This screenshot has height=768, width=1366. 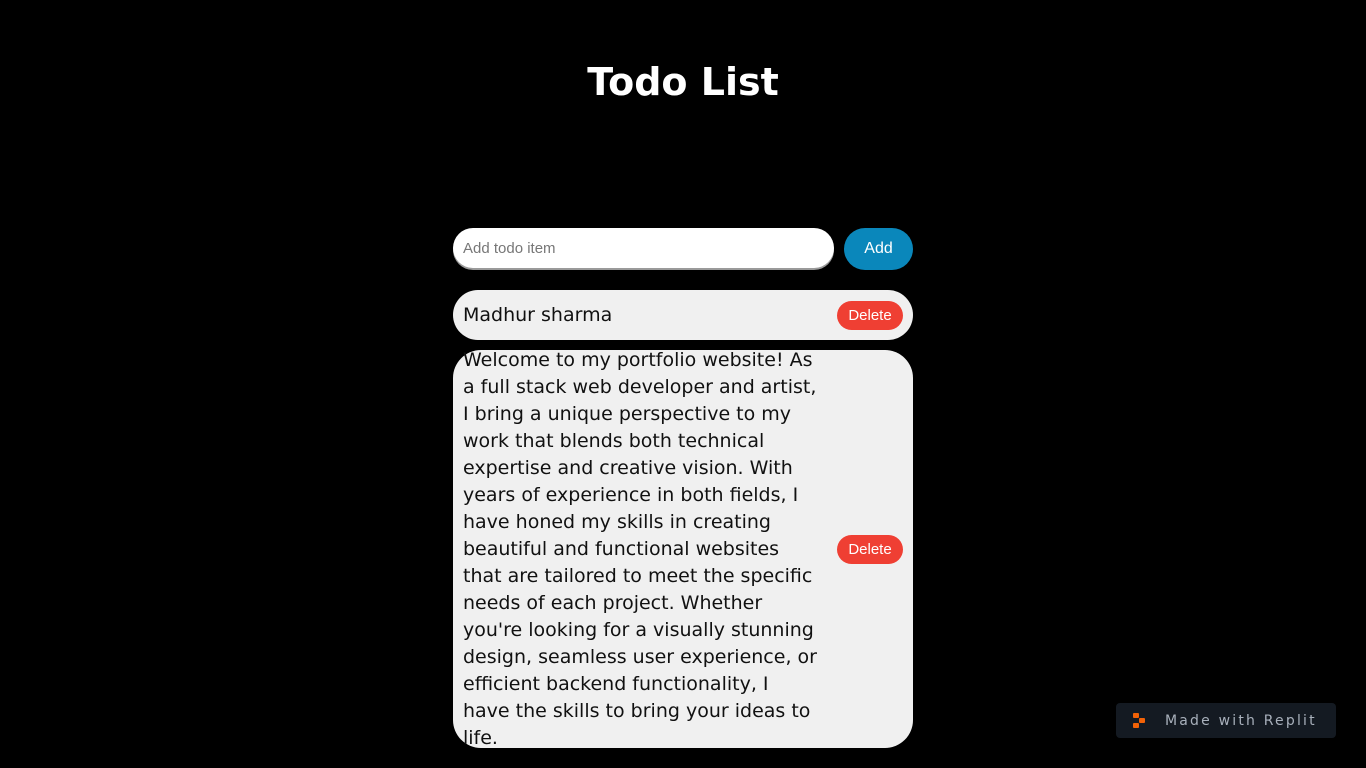 What do you see at coordinates (643, 248) in the screenshot?
I see `todo-input` at bounding box center [643, 248].